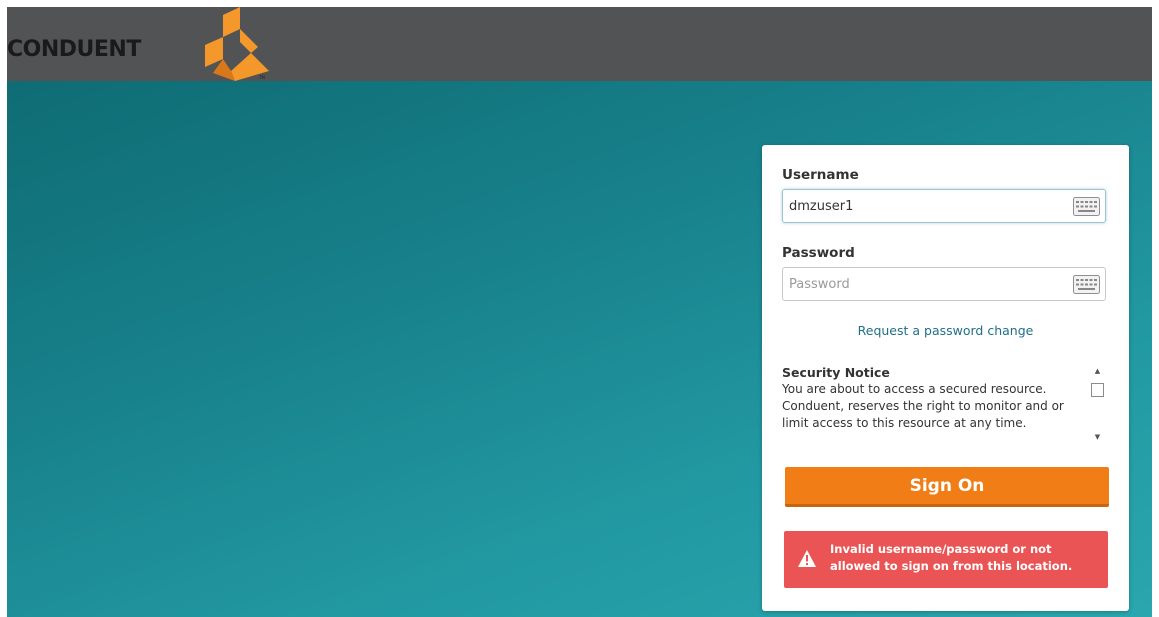 This screenshot has width=1159, height=617. What do you see at coordinates (818, 253) in the screenshot?
I see `password-label: Password` at bounding box center [818, 253].